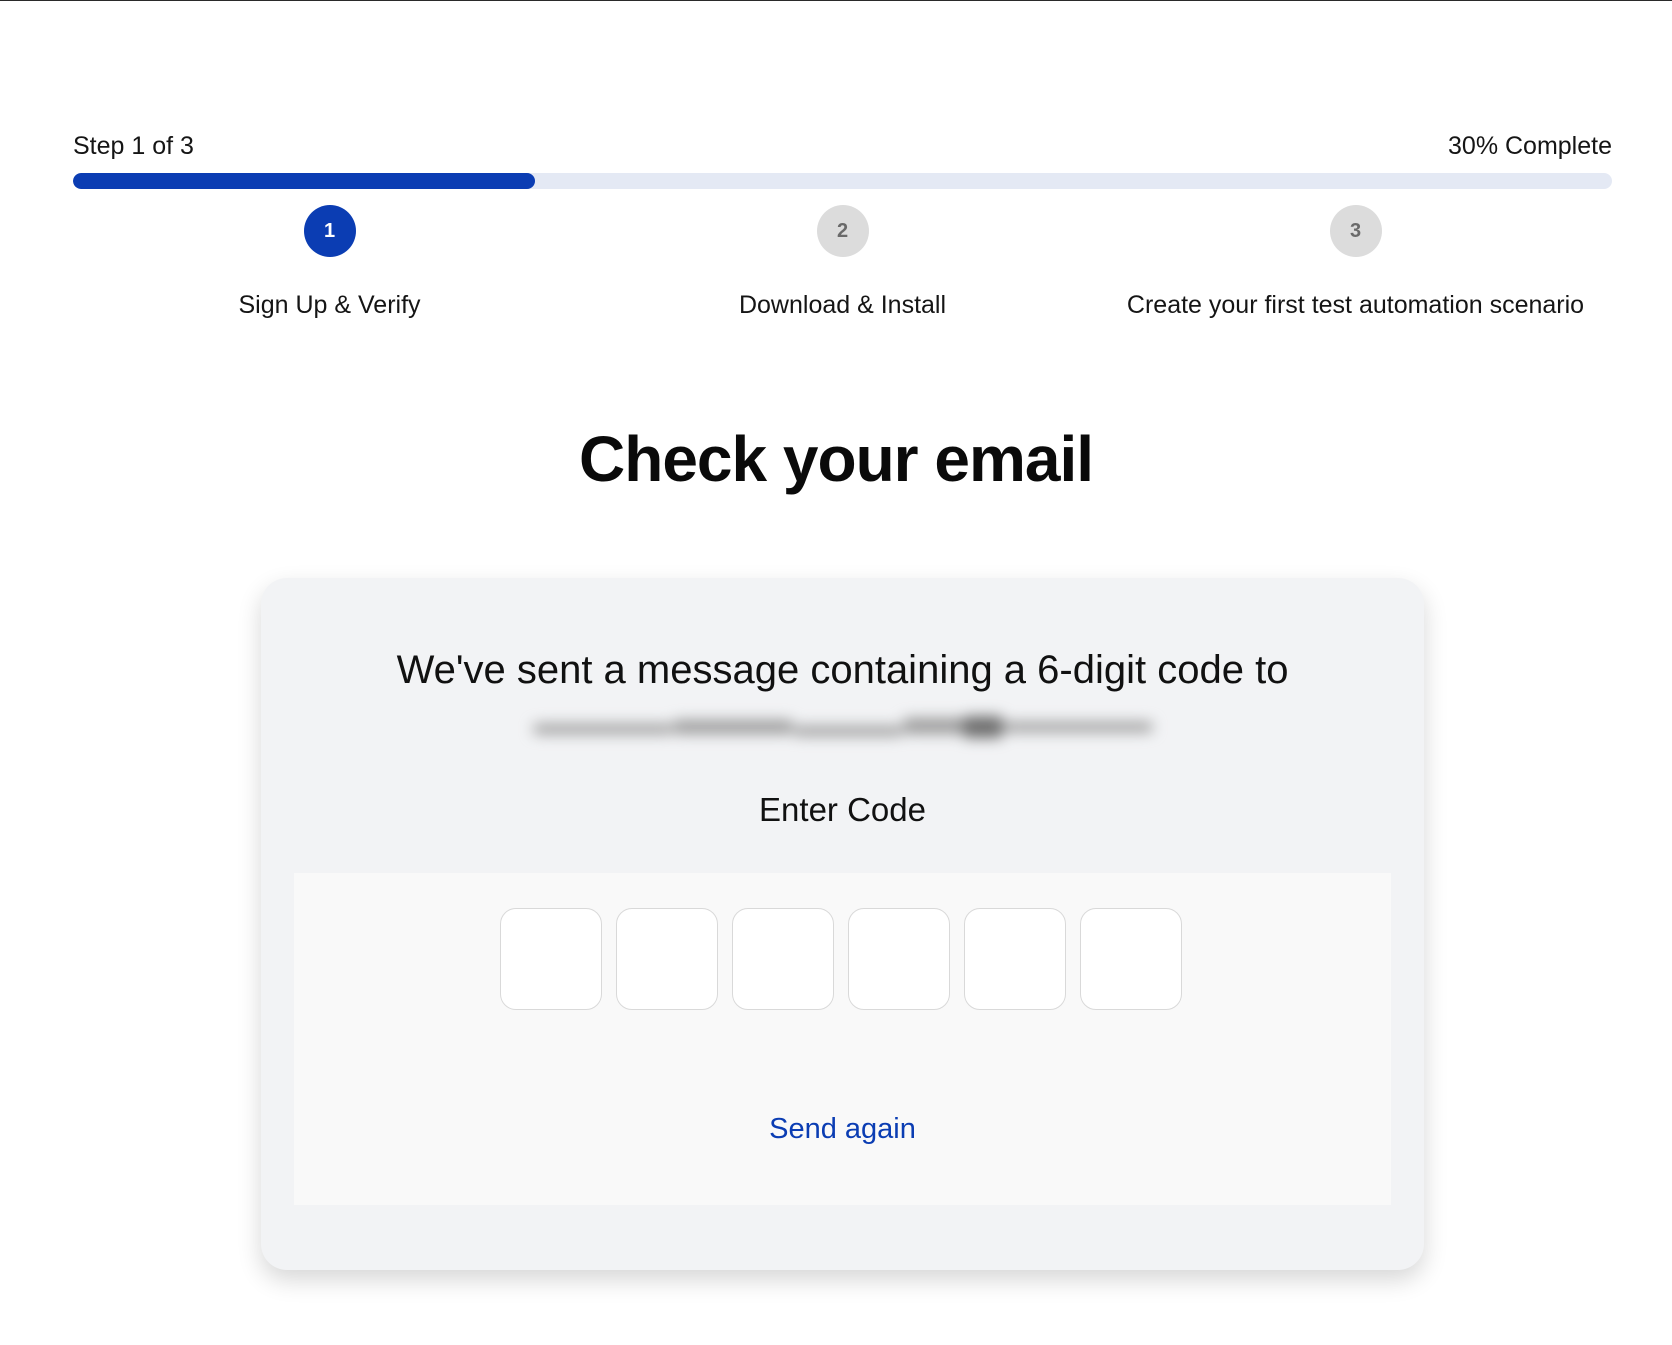 This screenshot has width=1672, height=1345. I want to click on code-input-group, so click(841, 959).